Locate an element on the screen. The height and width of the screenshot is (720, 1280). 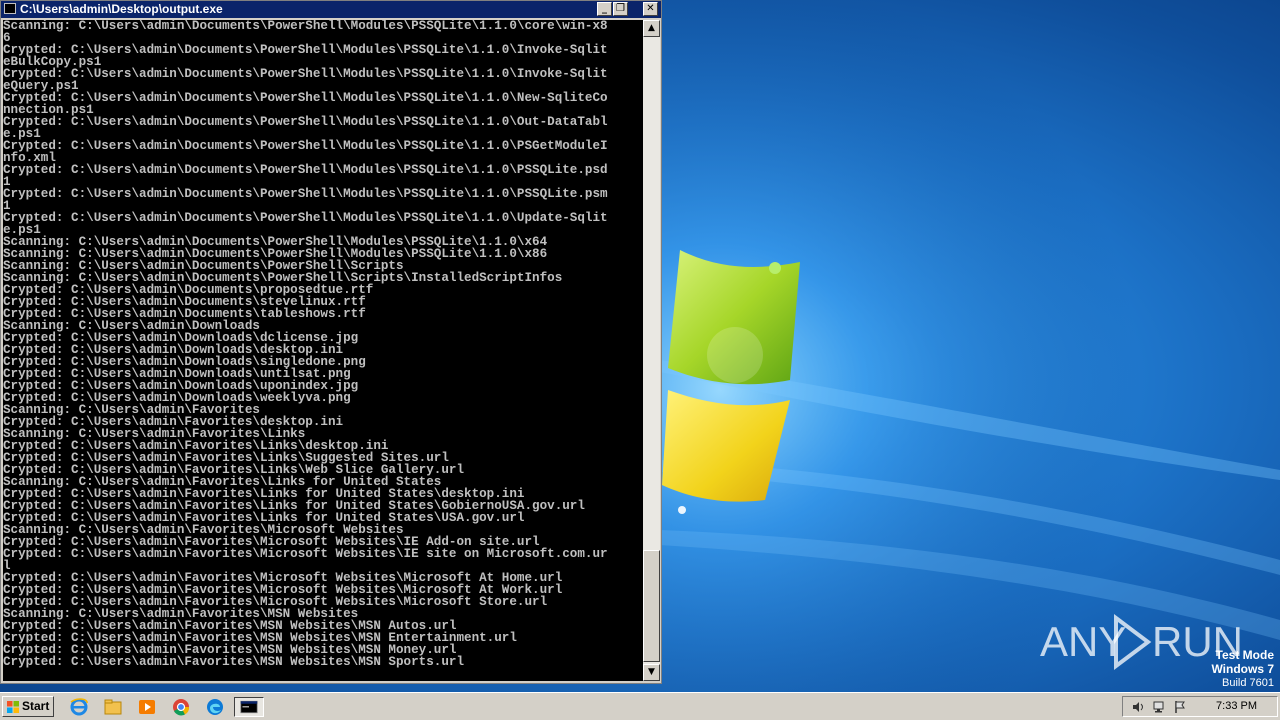
media-player-icon is located at coordinates (147, 707).